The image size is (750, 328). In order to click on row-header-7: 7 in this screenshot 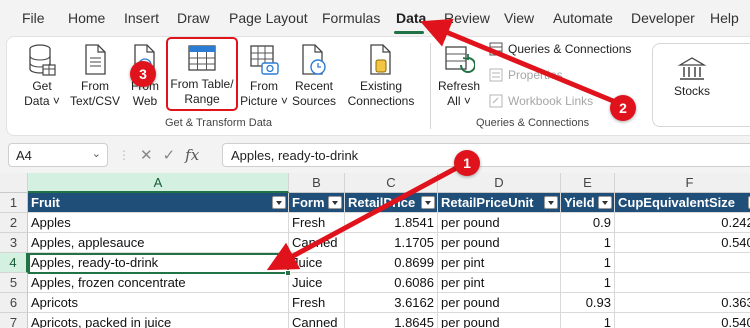, I will do `click(14, 320)`.